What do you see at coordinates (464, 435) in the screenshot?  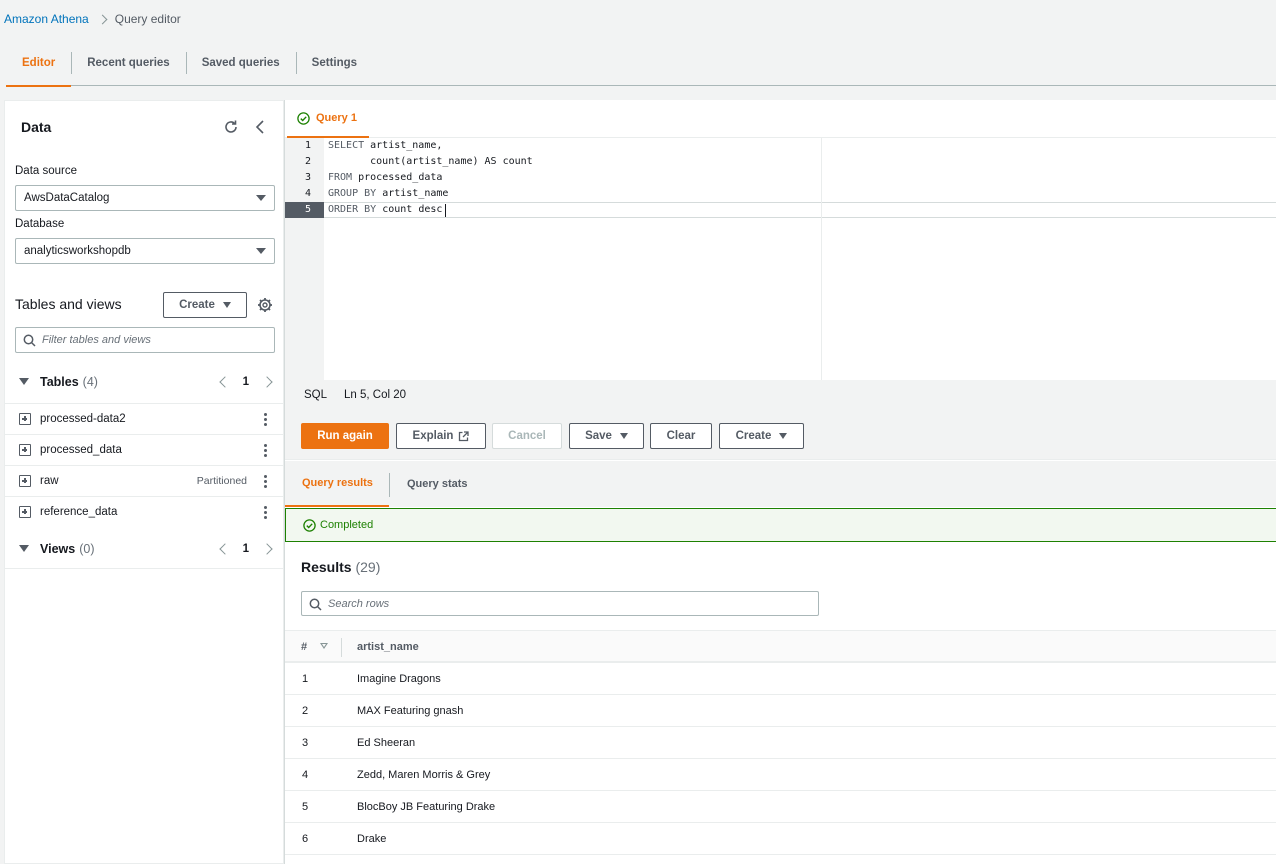 I see `external-link-icon` at bounding box center [464, 435].